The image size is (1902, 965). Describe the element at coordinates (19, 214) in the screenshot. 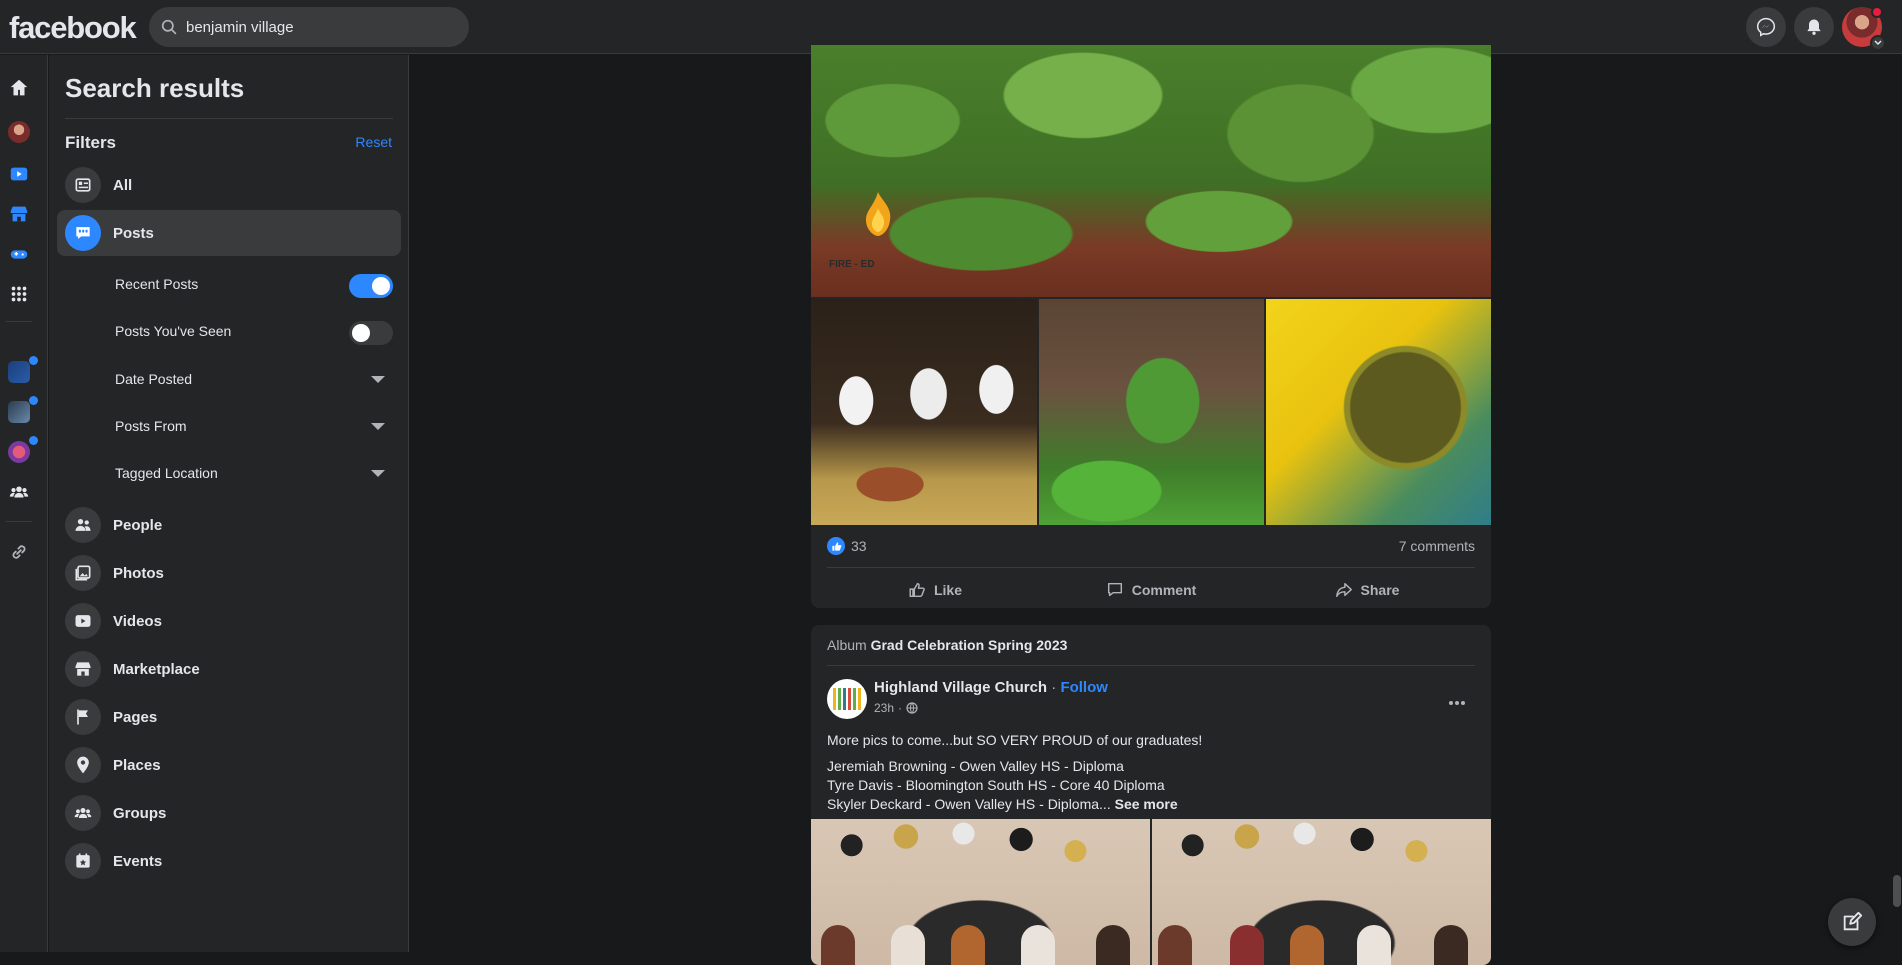

I see `marketplace-shortcut` at that location.